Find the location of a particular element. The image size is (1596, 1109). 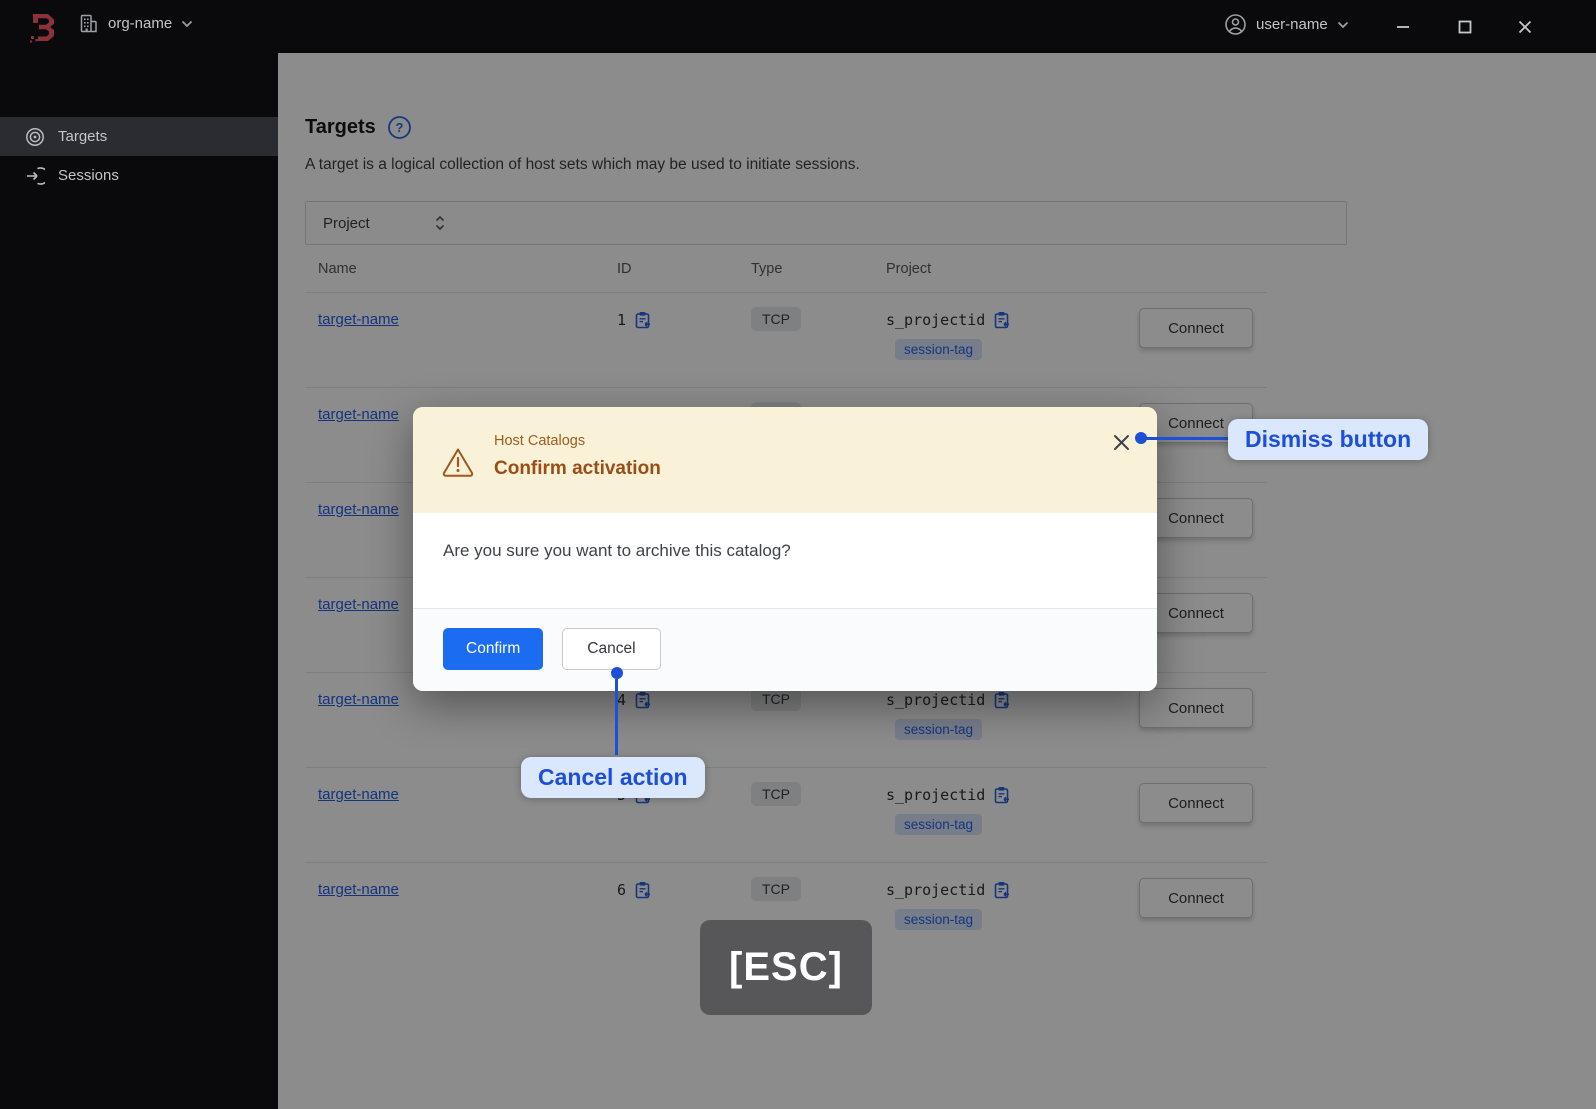

cancel-callout-label: Cancel action is located at coordinates (613, 777).